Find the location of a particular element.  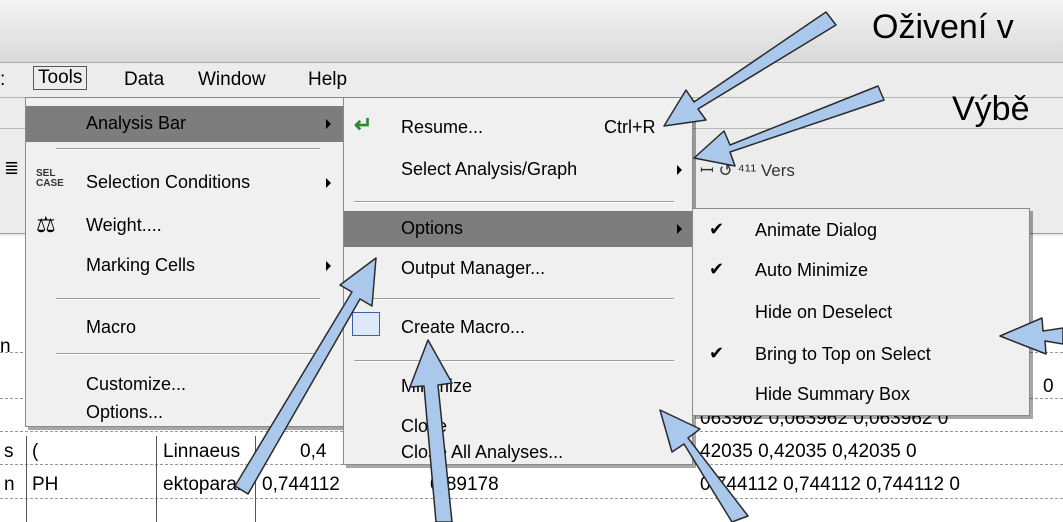

arrow-to-create-macro is located at coordinates (431, 430).